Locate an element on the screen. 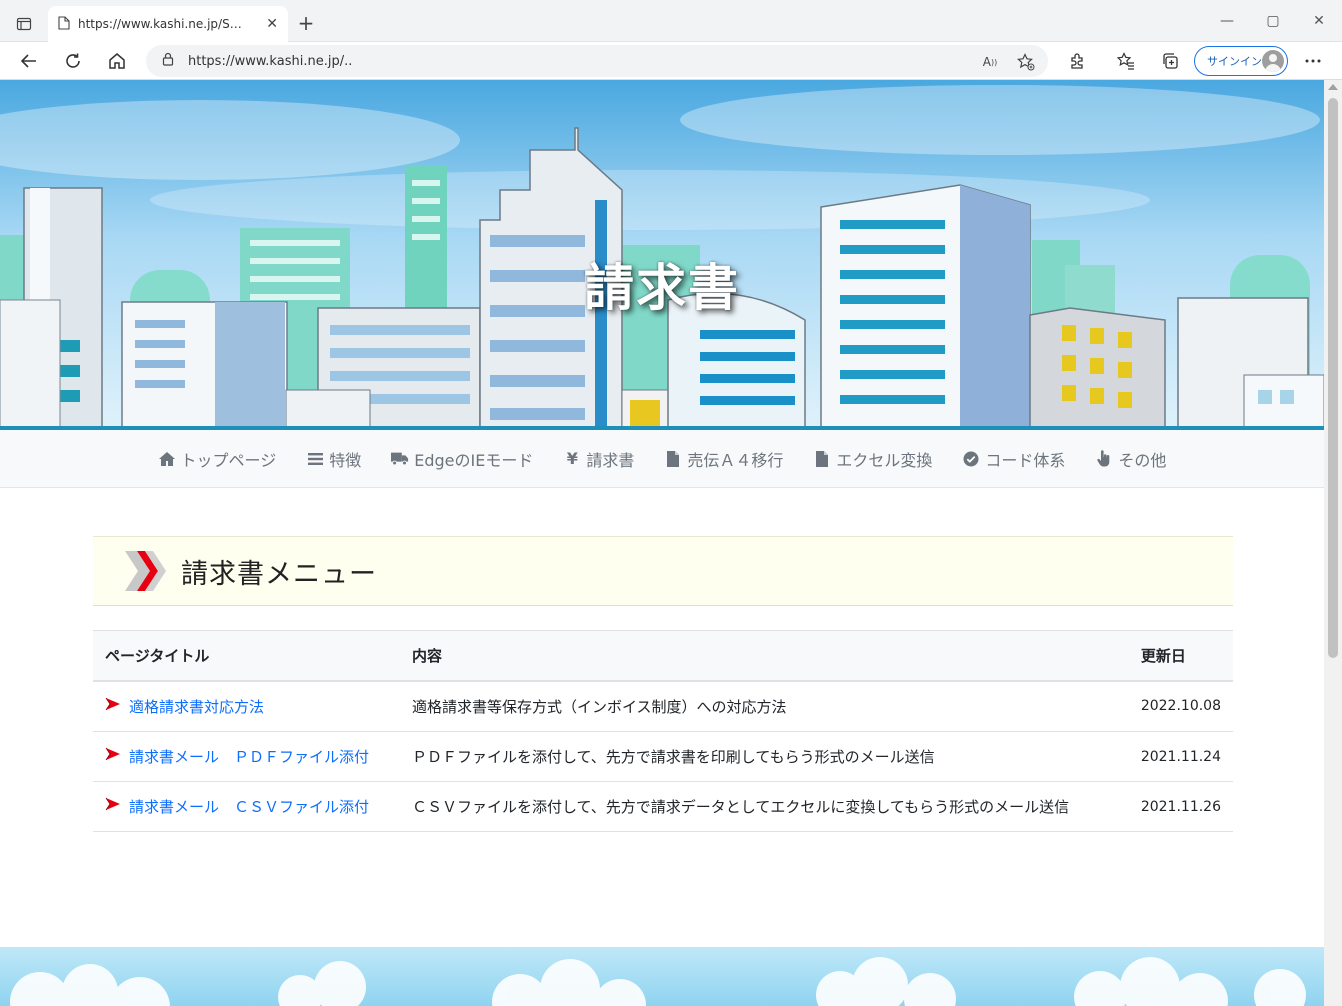  tab-title: https://www.kashi.ne.jp/Support is located at coordinates (163, 24).